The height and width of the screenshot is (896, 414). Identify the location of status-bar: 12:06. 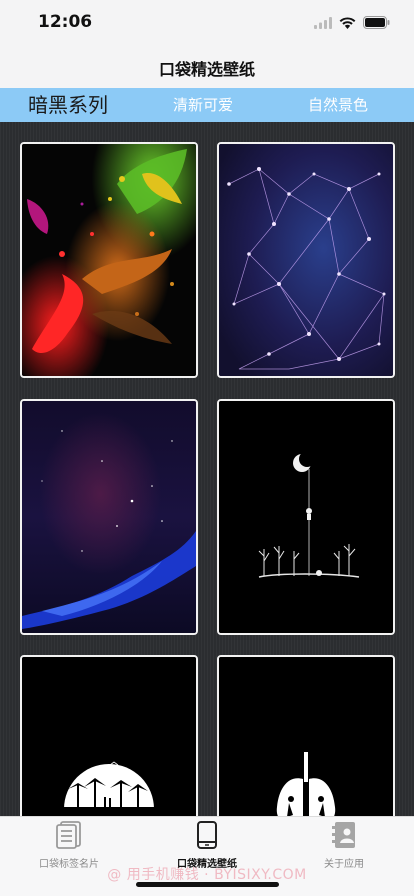
(207, 23).